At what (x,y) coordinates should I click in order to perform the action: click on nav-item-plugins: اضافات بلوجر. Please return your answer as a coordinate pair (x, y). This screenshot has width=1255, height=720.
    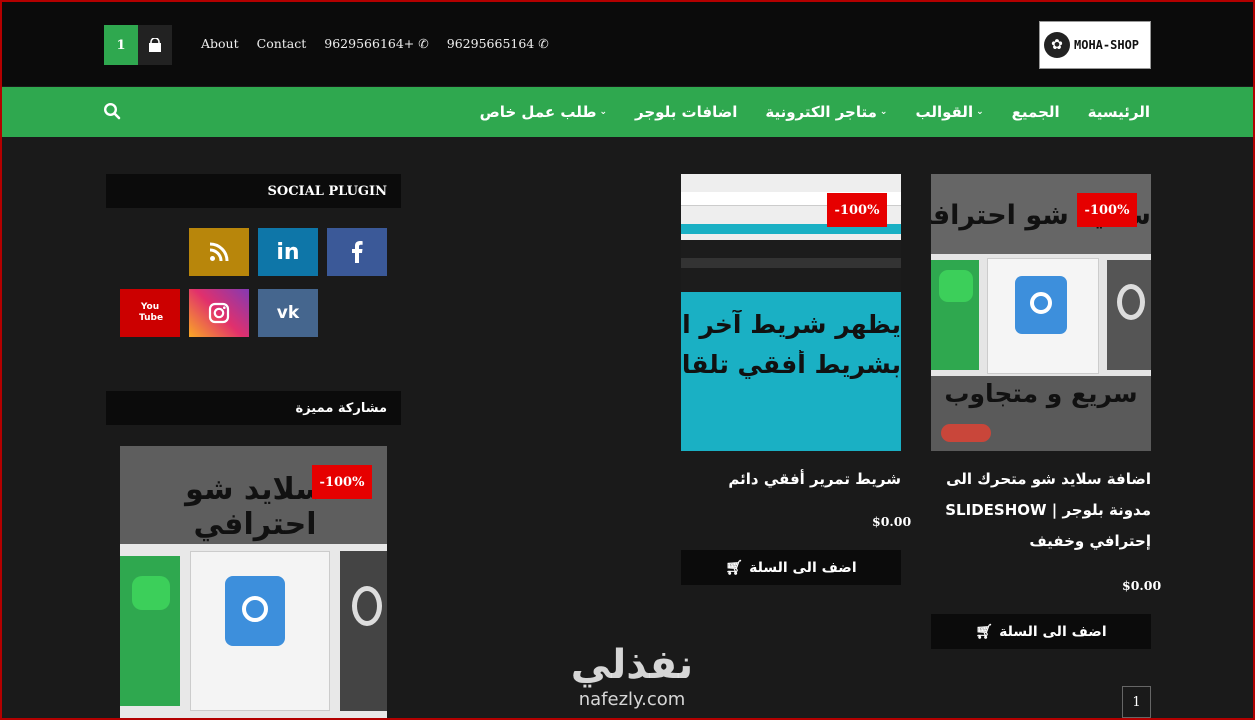
    Looking at the image, I should click on (686, 112).